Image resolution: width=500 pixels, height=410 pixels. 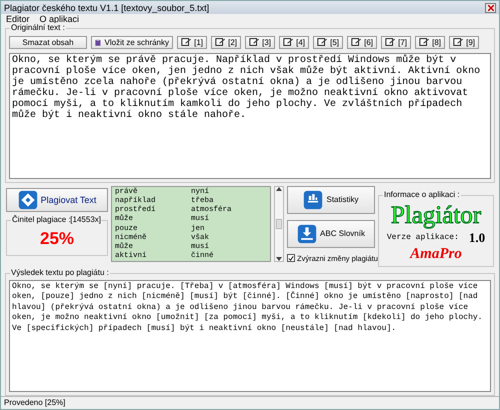 What do you see at coordinates (436, 254) in the screenshot?
I see `author-name: AmaPro` at bounding box center [436, 254].